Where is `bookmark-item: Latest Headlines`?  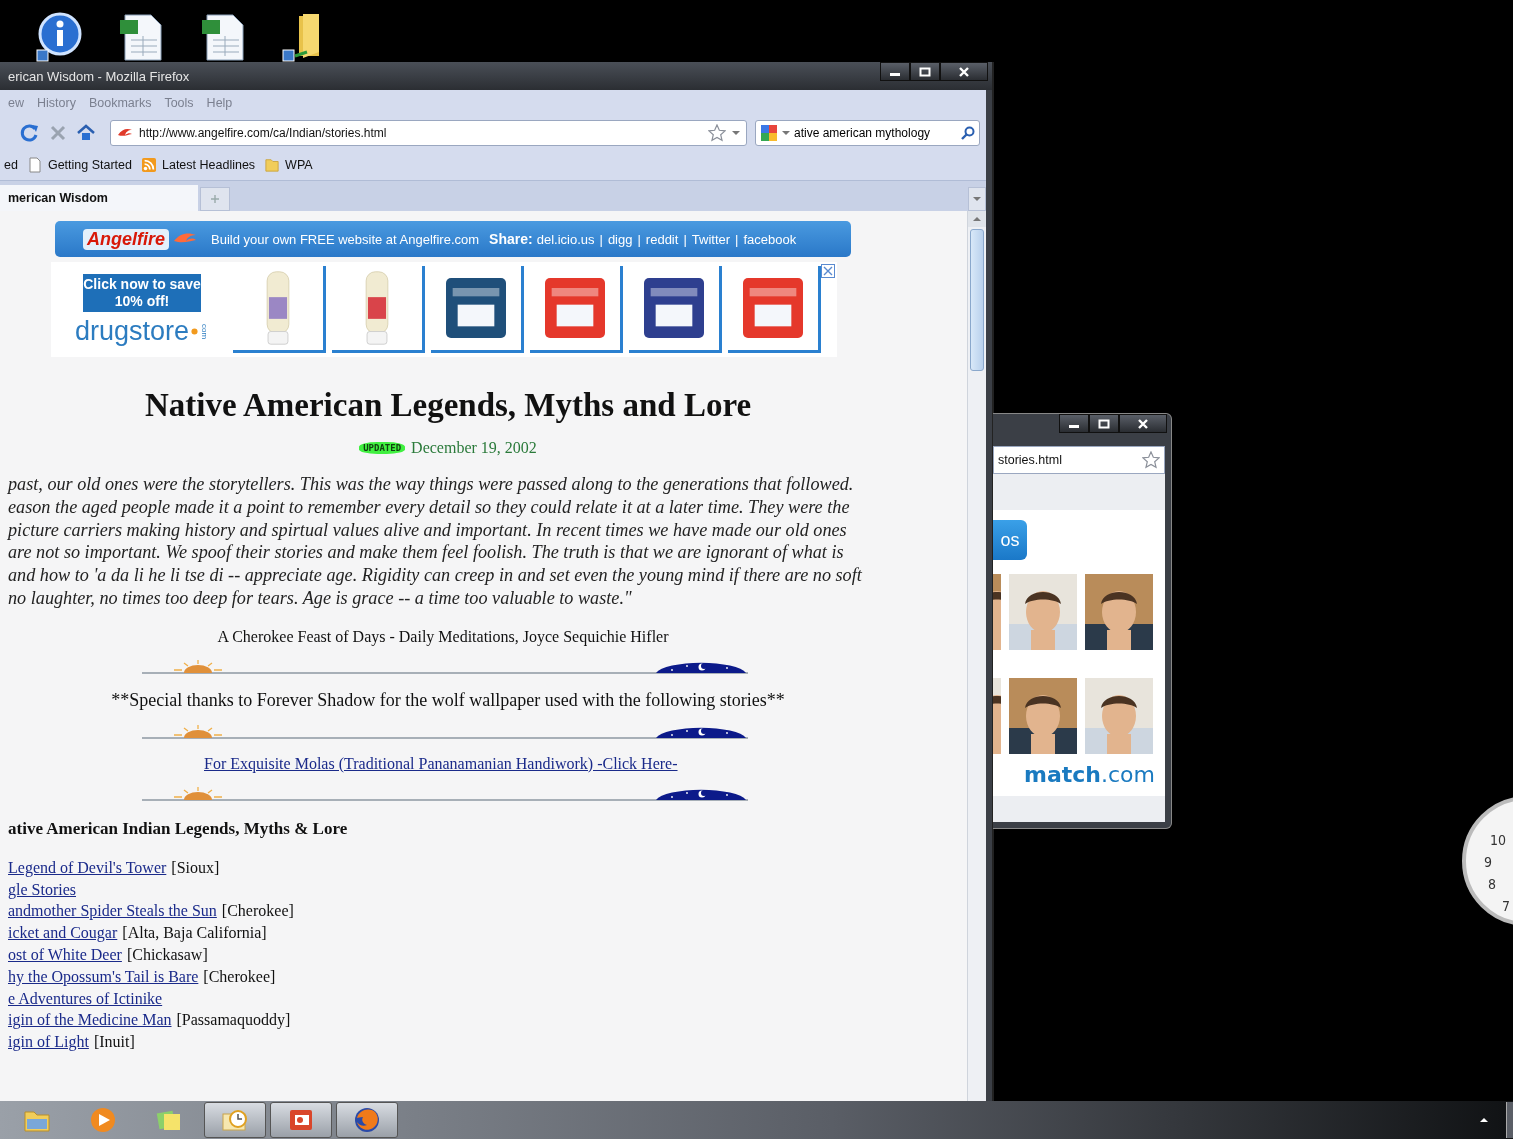 bookmark-item: Latest Headlines is located at coordinates (199, 165).